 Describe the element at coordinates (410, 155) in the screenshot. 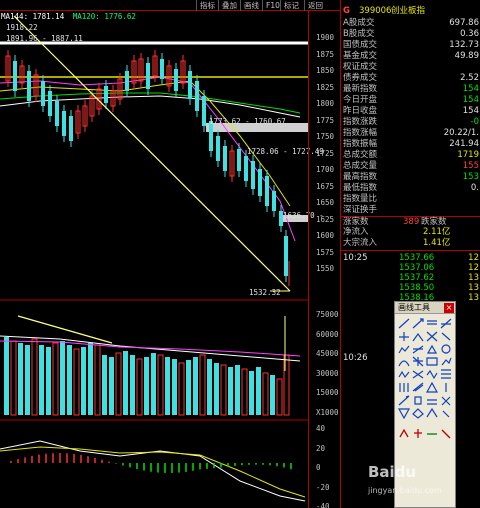

I see `quote-row: 总成交额 1719` at that location.